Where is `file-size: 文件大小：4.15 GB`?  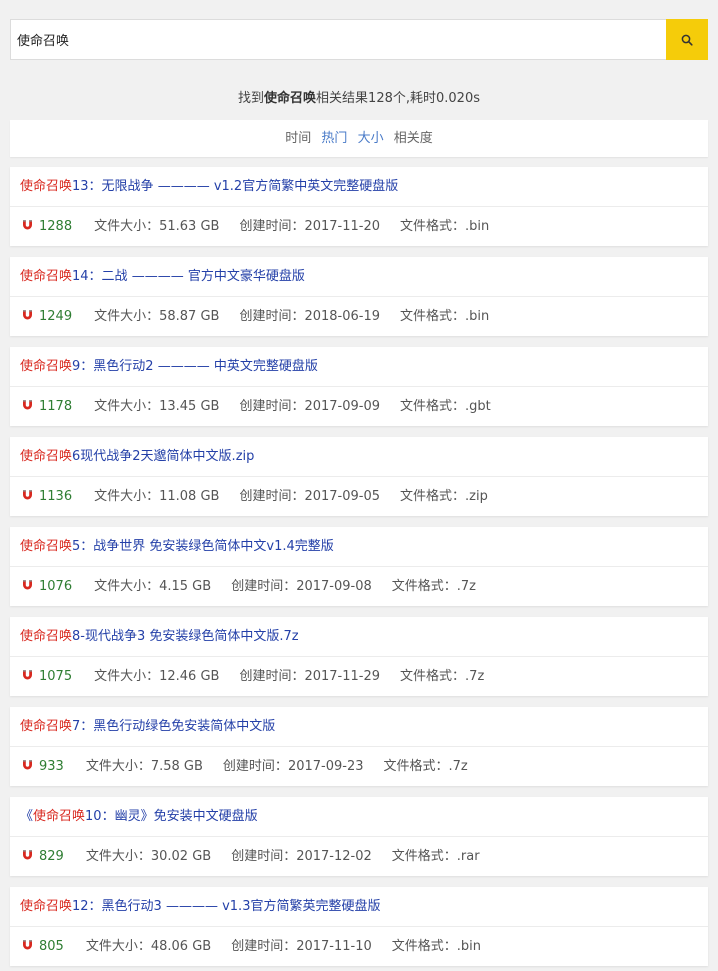
file-size: 文件大小：4.15 GB is located at coordinates (152, 586).